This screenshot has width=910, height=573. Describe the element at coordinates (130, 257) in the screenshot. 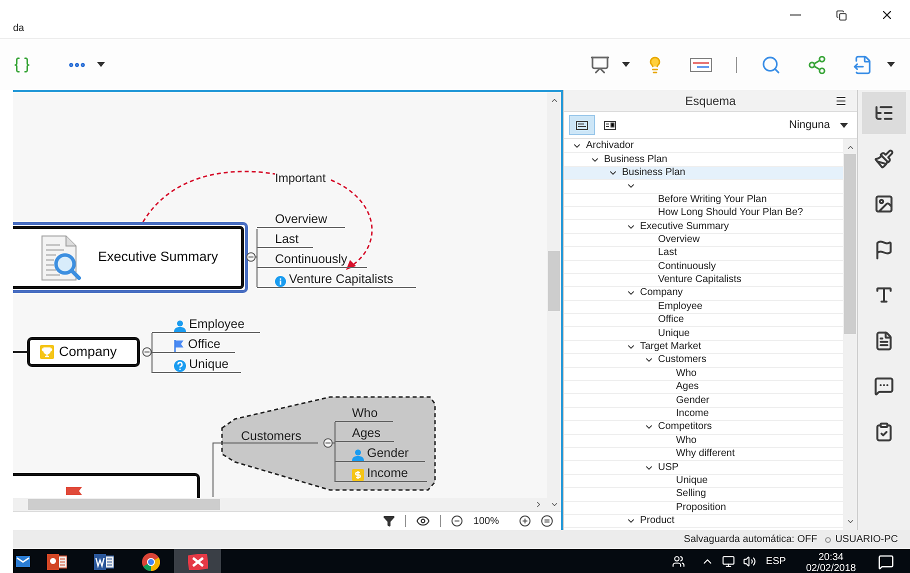

I see `topic-node: Executive Summary` at that location.